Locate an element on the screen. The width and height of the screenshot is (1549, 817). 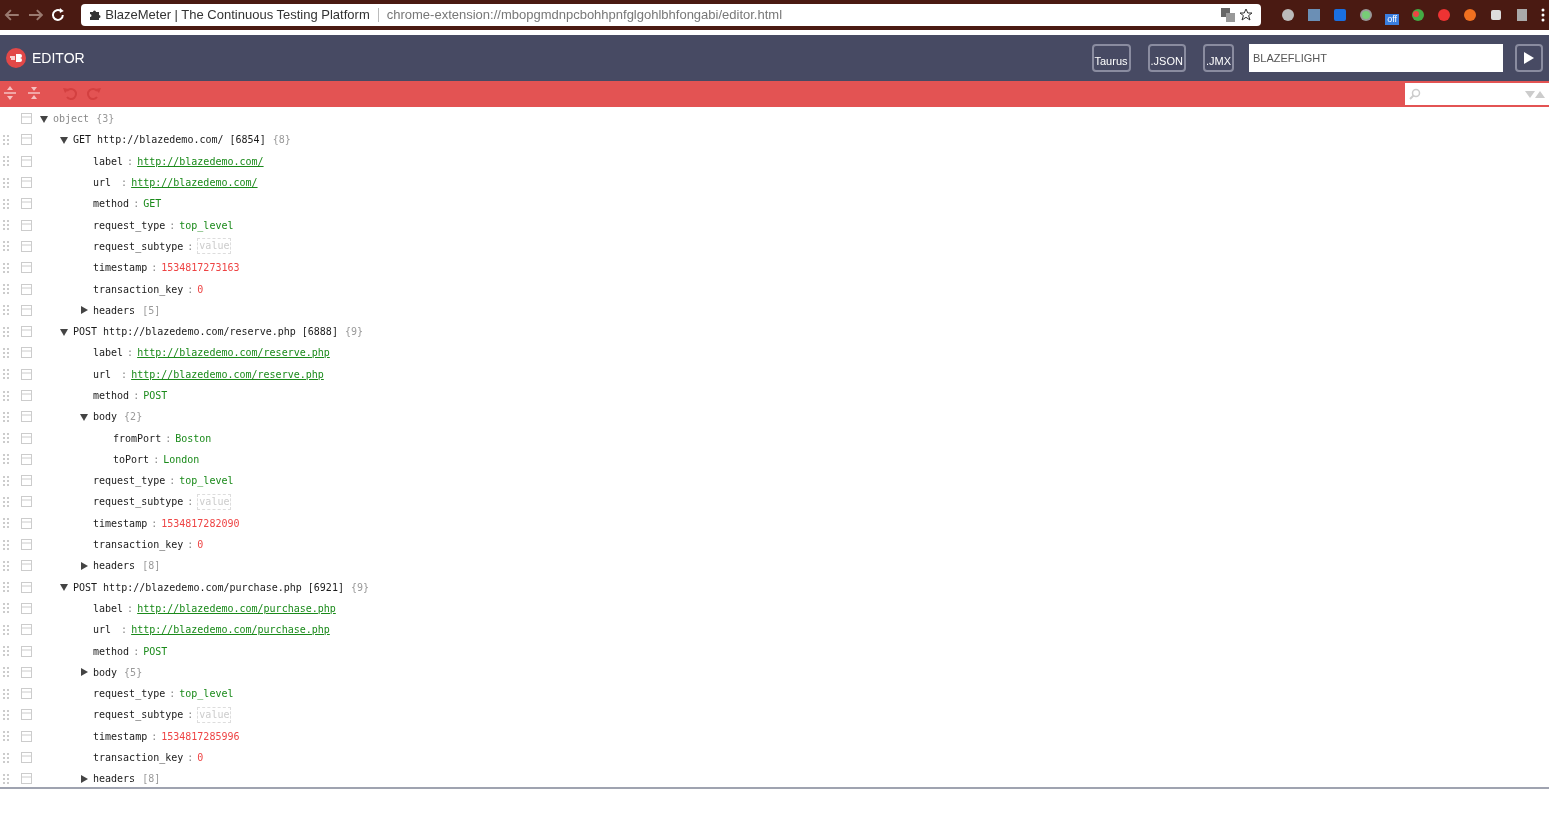
previous-icon is located at coordinates (1540, 94).